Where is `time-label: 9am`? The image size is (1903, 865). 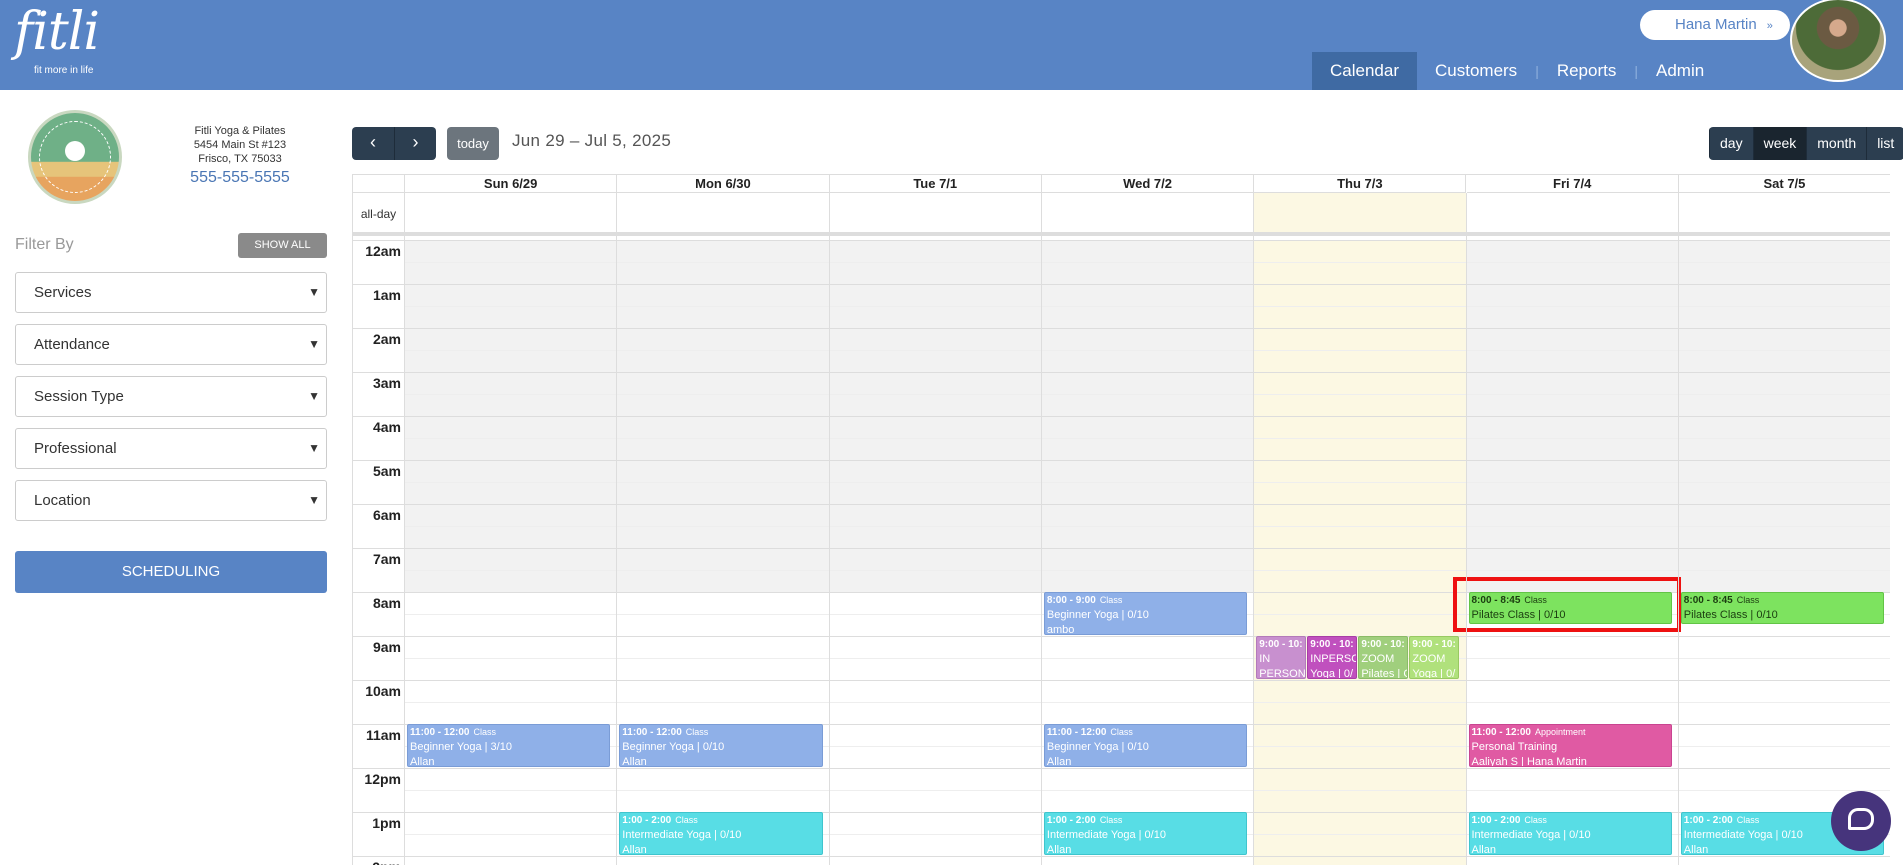 time-label: 9am is located at coordinates (386, 647).